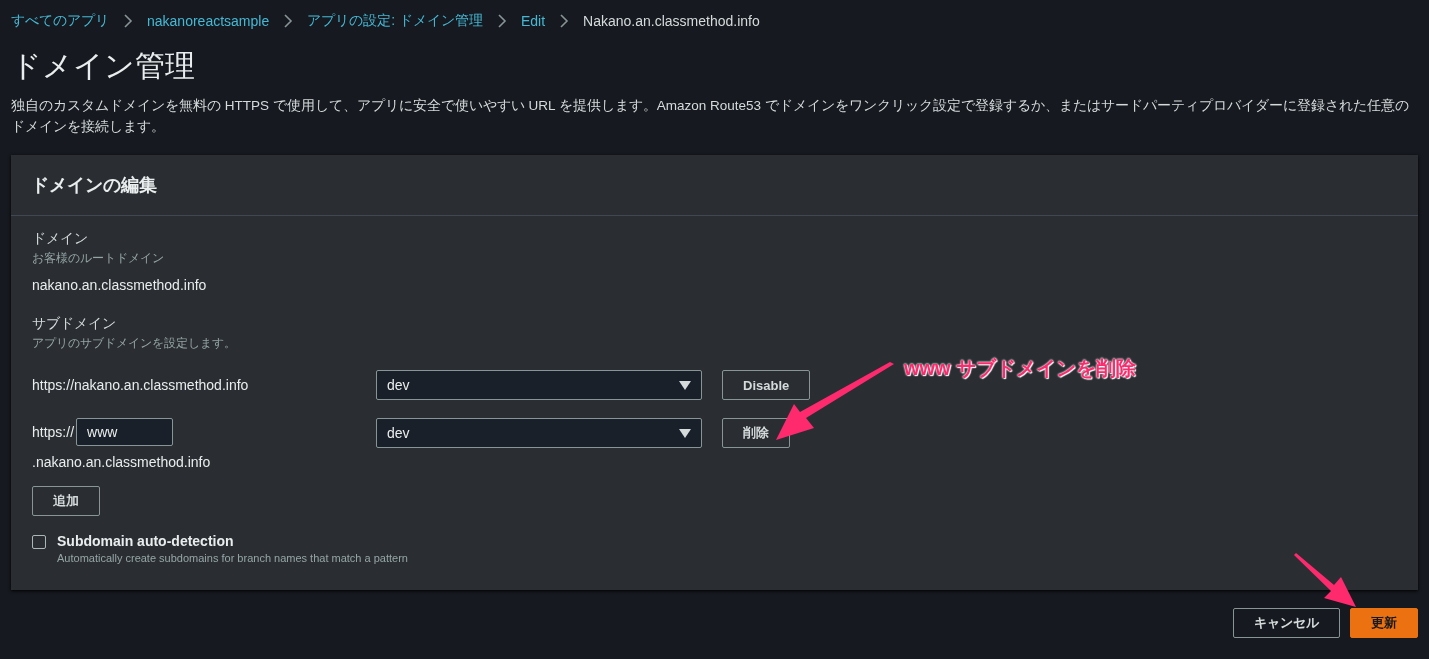  I want to click on disable-button: Disable, so click(766, 385).